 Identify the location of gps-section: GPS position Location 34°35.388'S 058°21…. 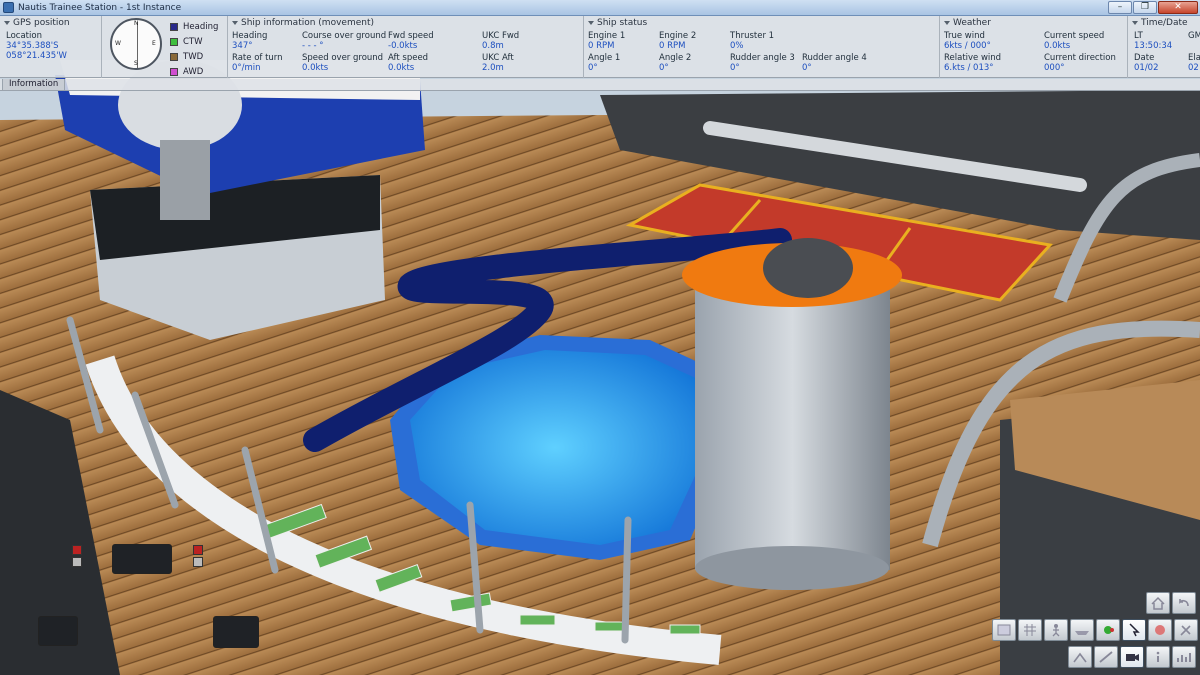
(51, 47).